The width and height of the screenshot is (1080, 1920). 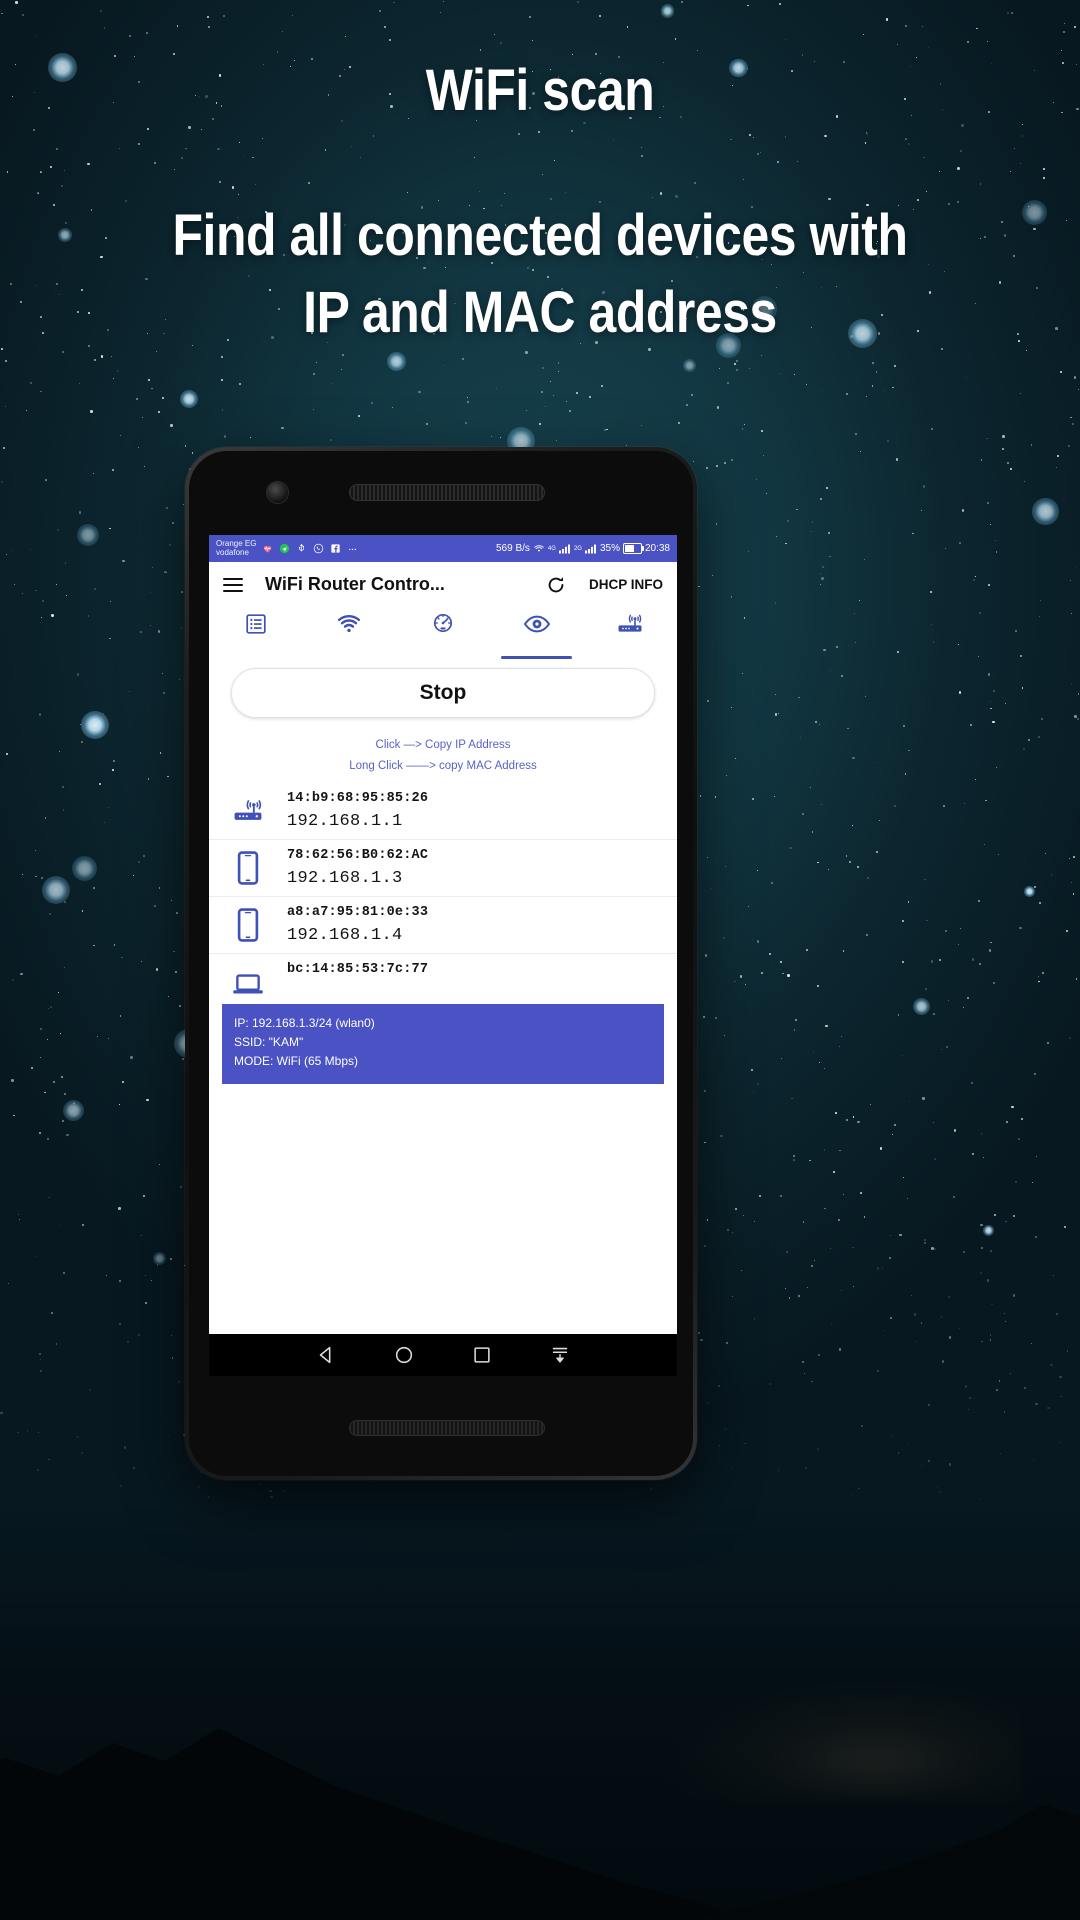 I want to click on device-text-cell: 14:b9:68:95:85:26 192.168.1.1, so click(x=357, y=811).